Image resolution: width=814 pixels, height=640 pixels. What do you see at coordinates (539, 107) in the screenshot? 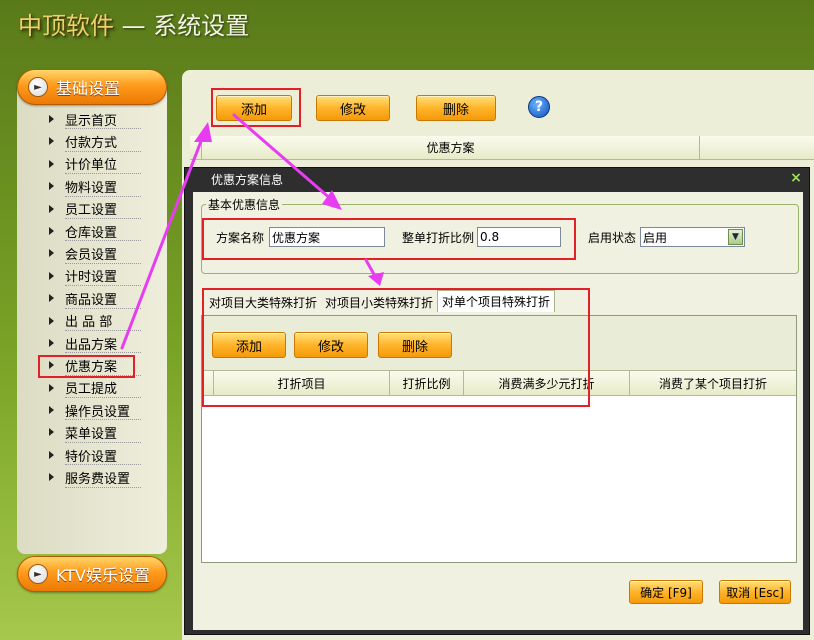
I see `help-icon: ?` at bounding box center [539, 107].